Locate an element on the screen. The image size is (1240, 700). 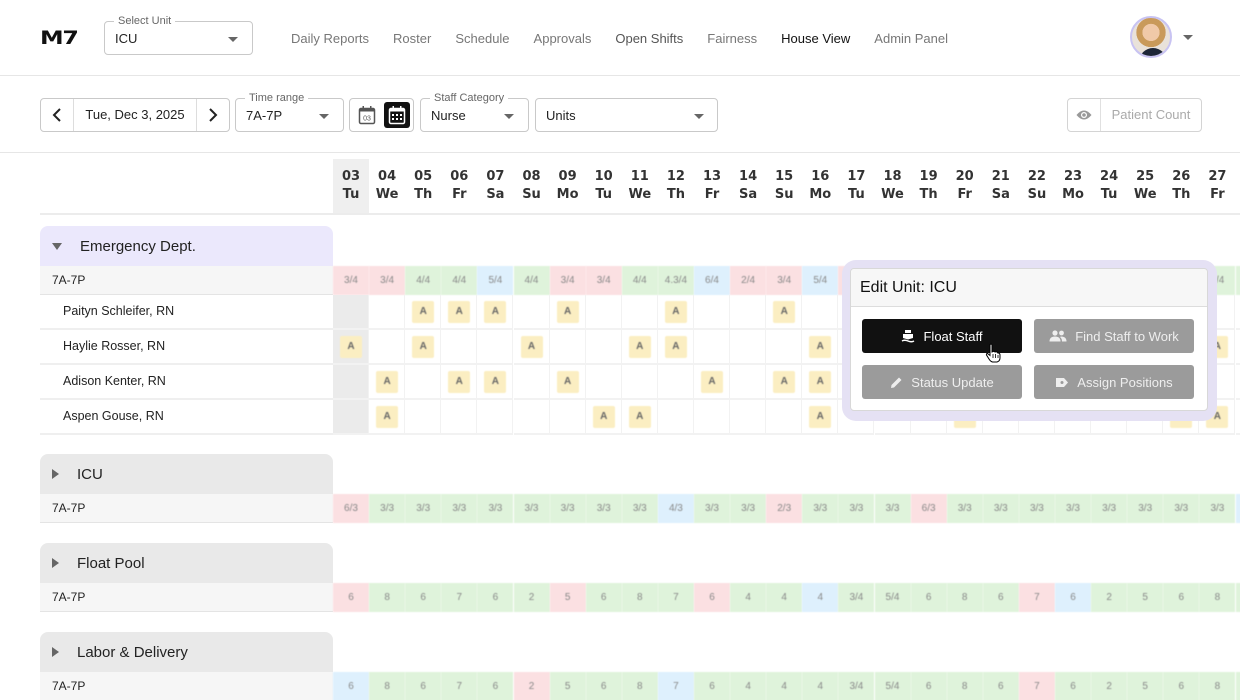
day-column-header: 26 Th is located at coordinates (1181, 186).